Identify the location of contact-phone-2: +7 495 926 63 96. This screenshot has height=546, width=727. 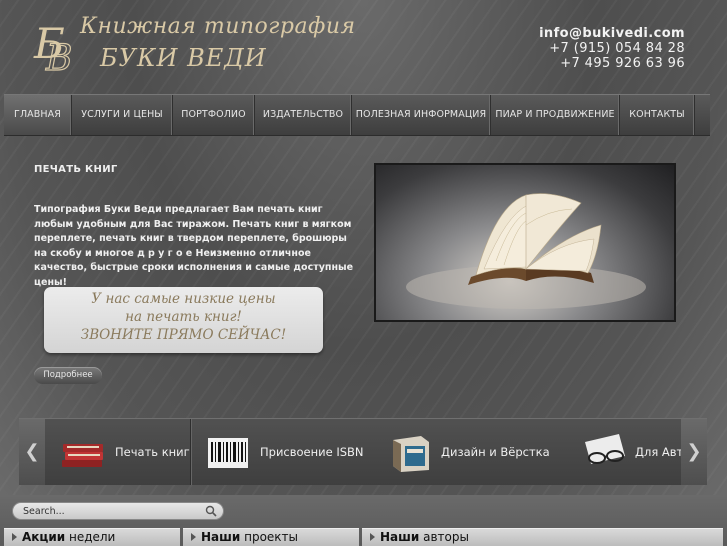
(622, 63).